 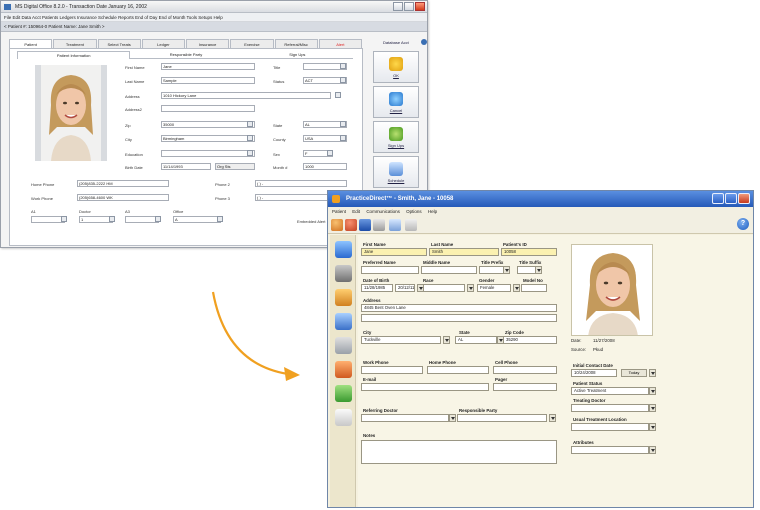 I want to click on initial-contact-dropdown-icon, so click(x=652, y=373).